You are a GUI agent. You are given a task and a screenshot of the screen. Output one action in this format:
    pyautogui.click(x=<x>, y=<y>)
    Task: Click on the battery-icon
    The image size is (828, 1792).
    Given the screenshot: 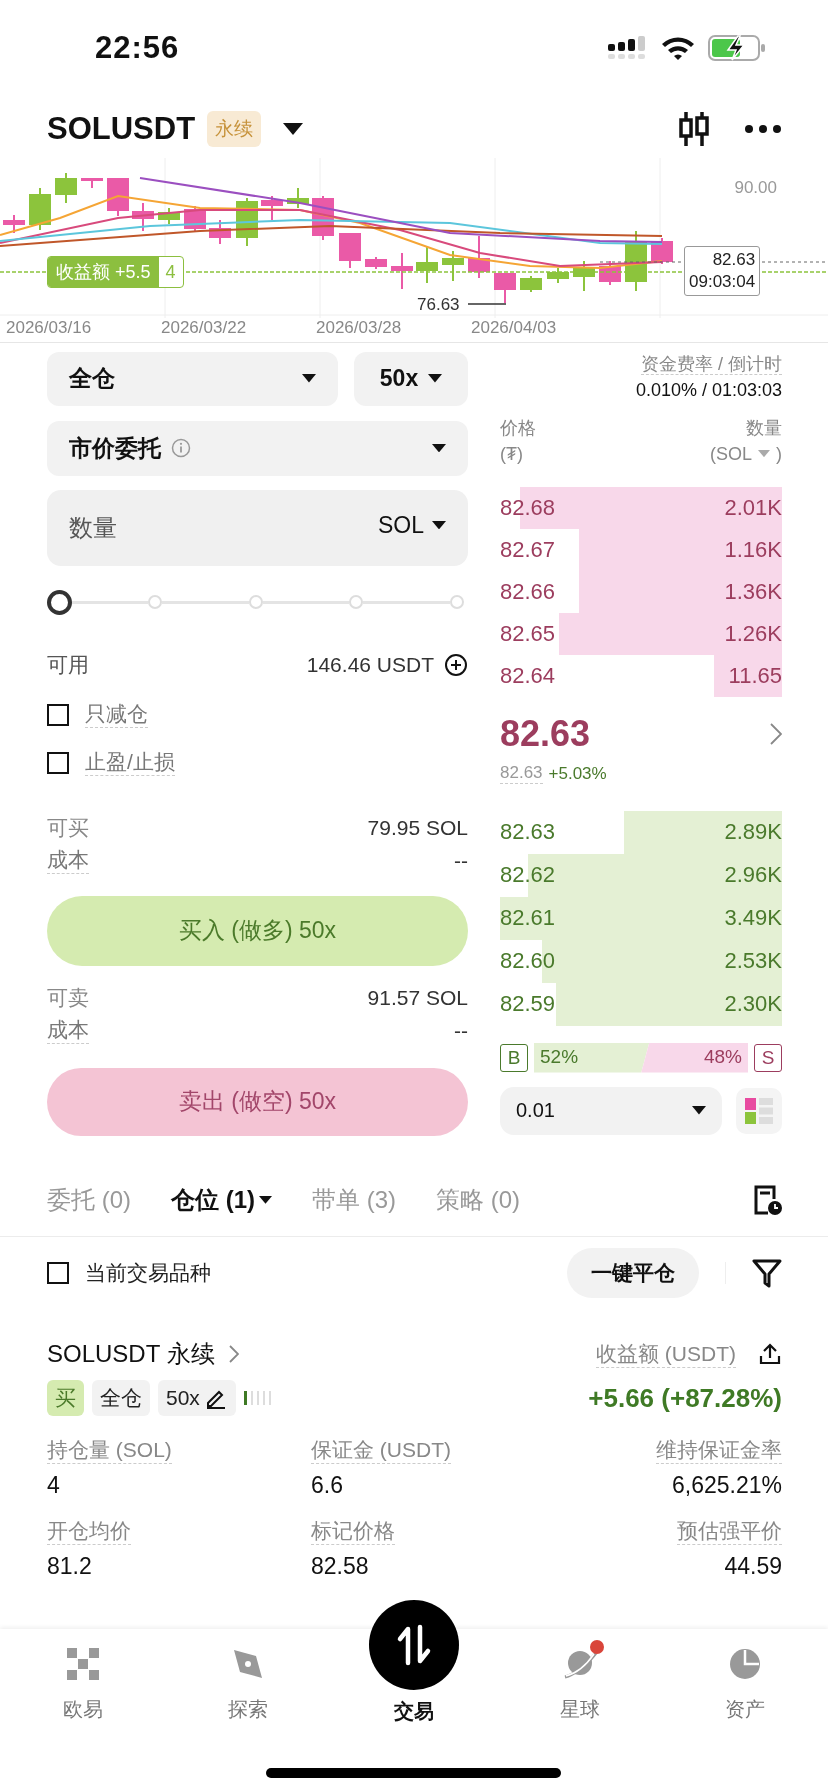 What is the action you would take?
    pyautogui.click(x=737, y=47)
    